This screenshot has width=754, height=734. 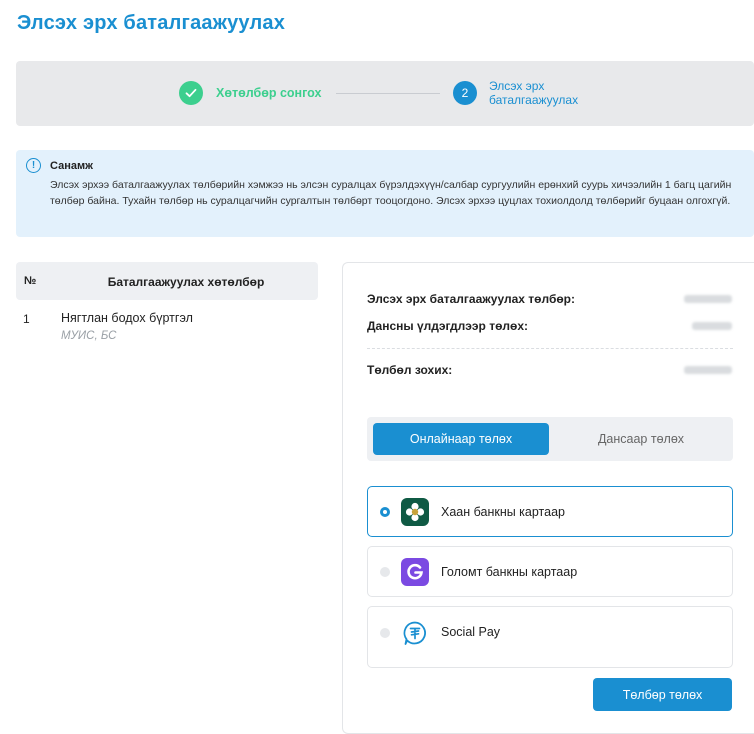 What do you see at coordinates (509, 572) in the screenshot?
I see `option-label: Голомт банкны картаар` at bounding box center [509, 572].